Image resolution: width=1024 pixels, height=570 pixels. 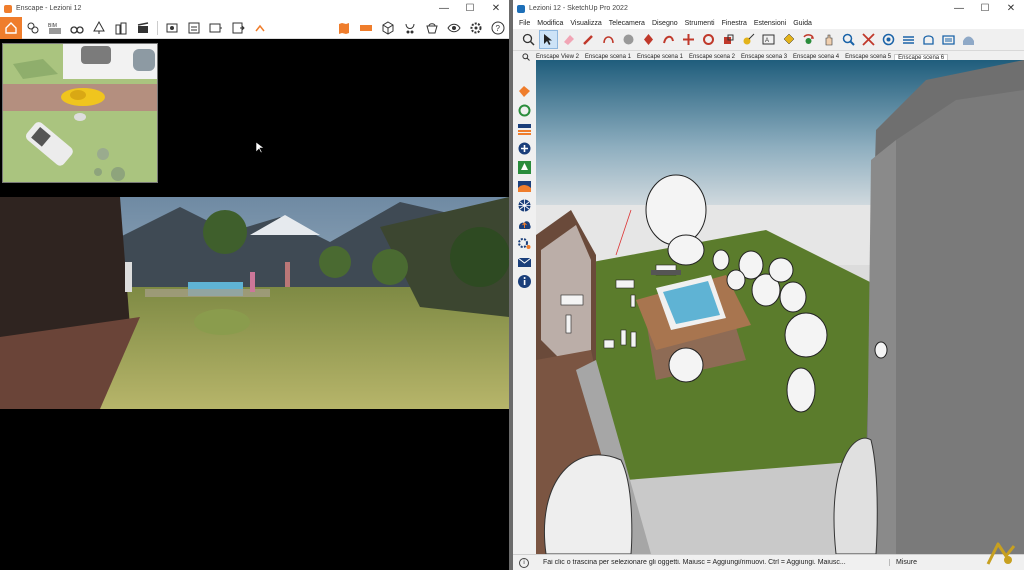 I want to click on home-icon, so click(x=11, y=27).